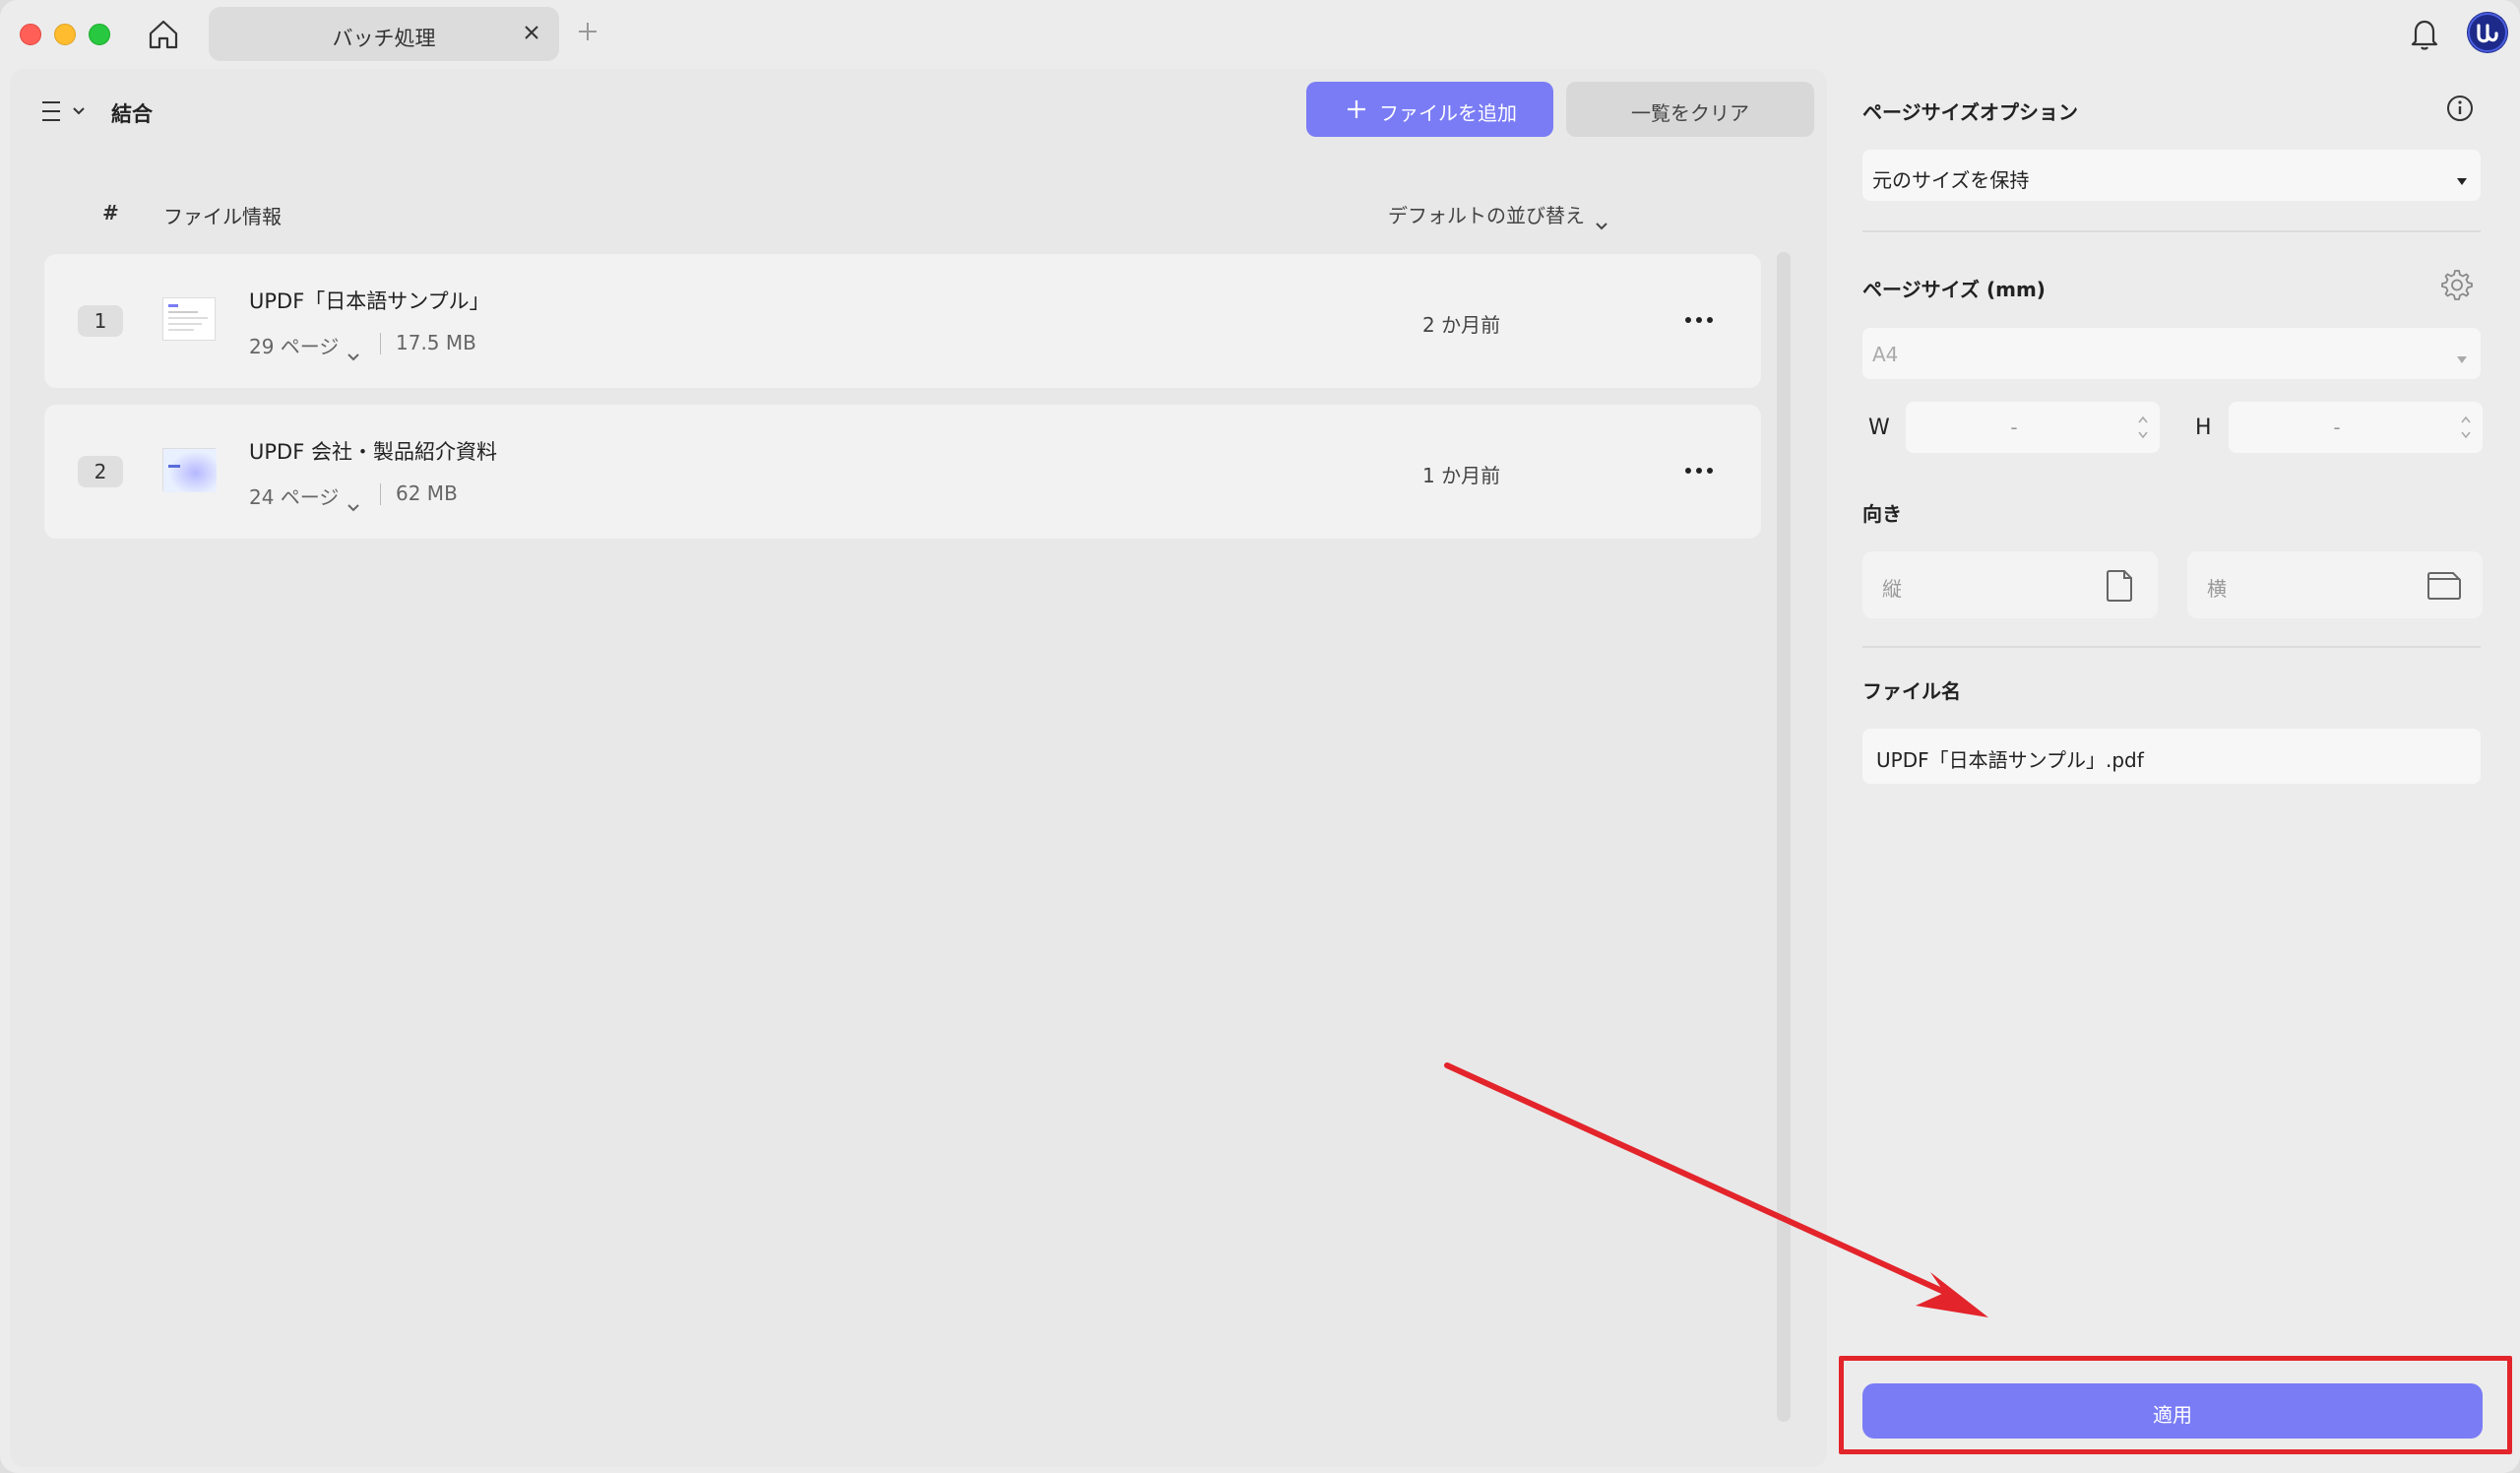 This screenshot has height=1473, width=2520. What do you see at coordinates (2175, 1405) in the screenshot?
I see `annotation-highlight-box` at bounding box center [2175, 1405].